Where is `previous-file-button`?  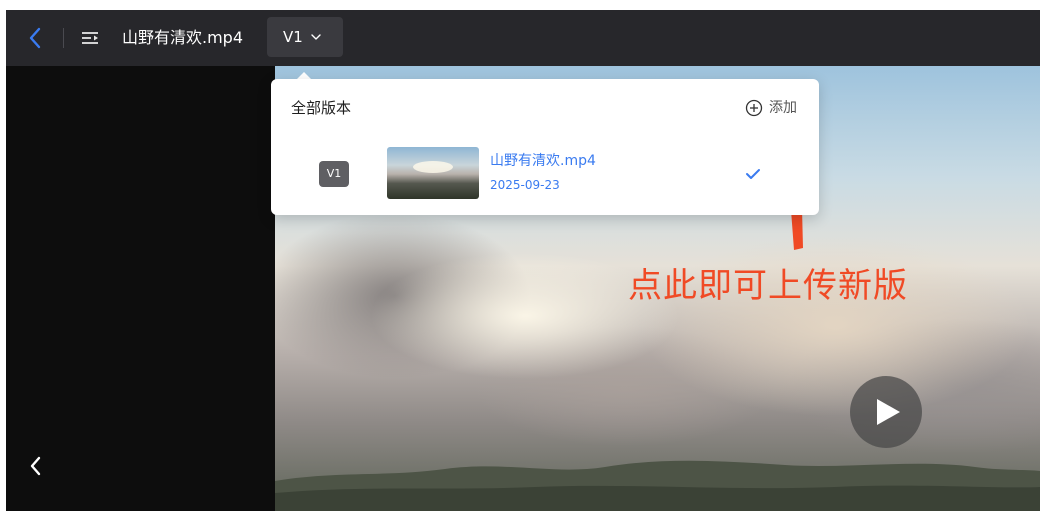 previous-file-button is located at coordinates (36, 466).